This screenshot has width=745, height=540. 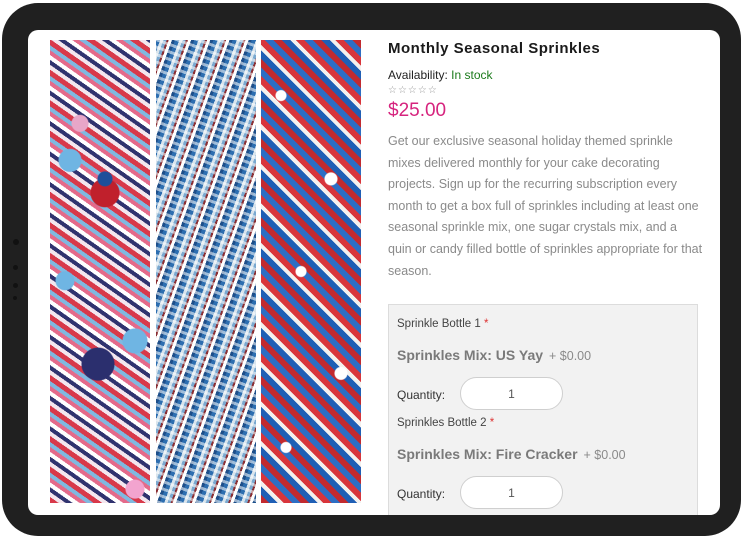 I want to click on product-price: $25.00, so click(x=417, y=110).